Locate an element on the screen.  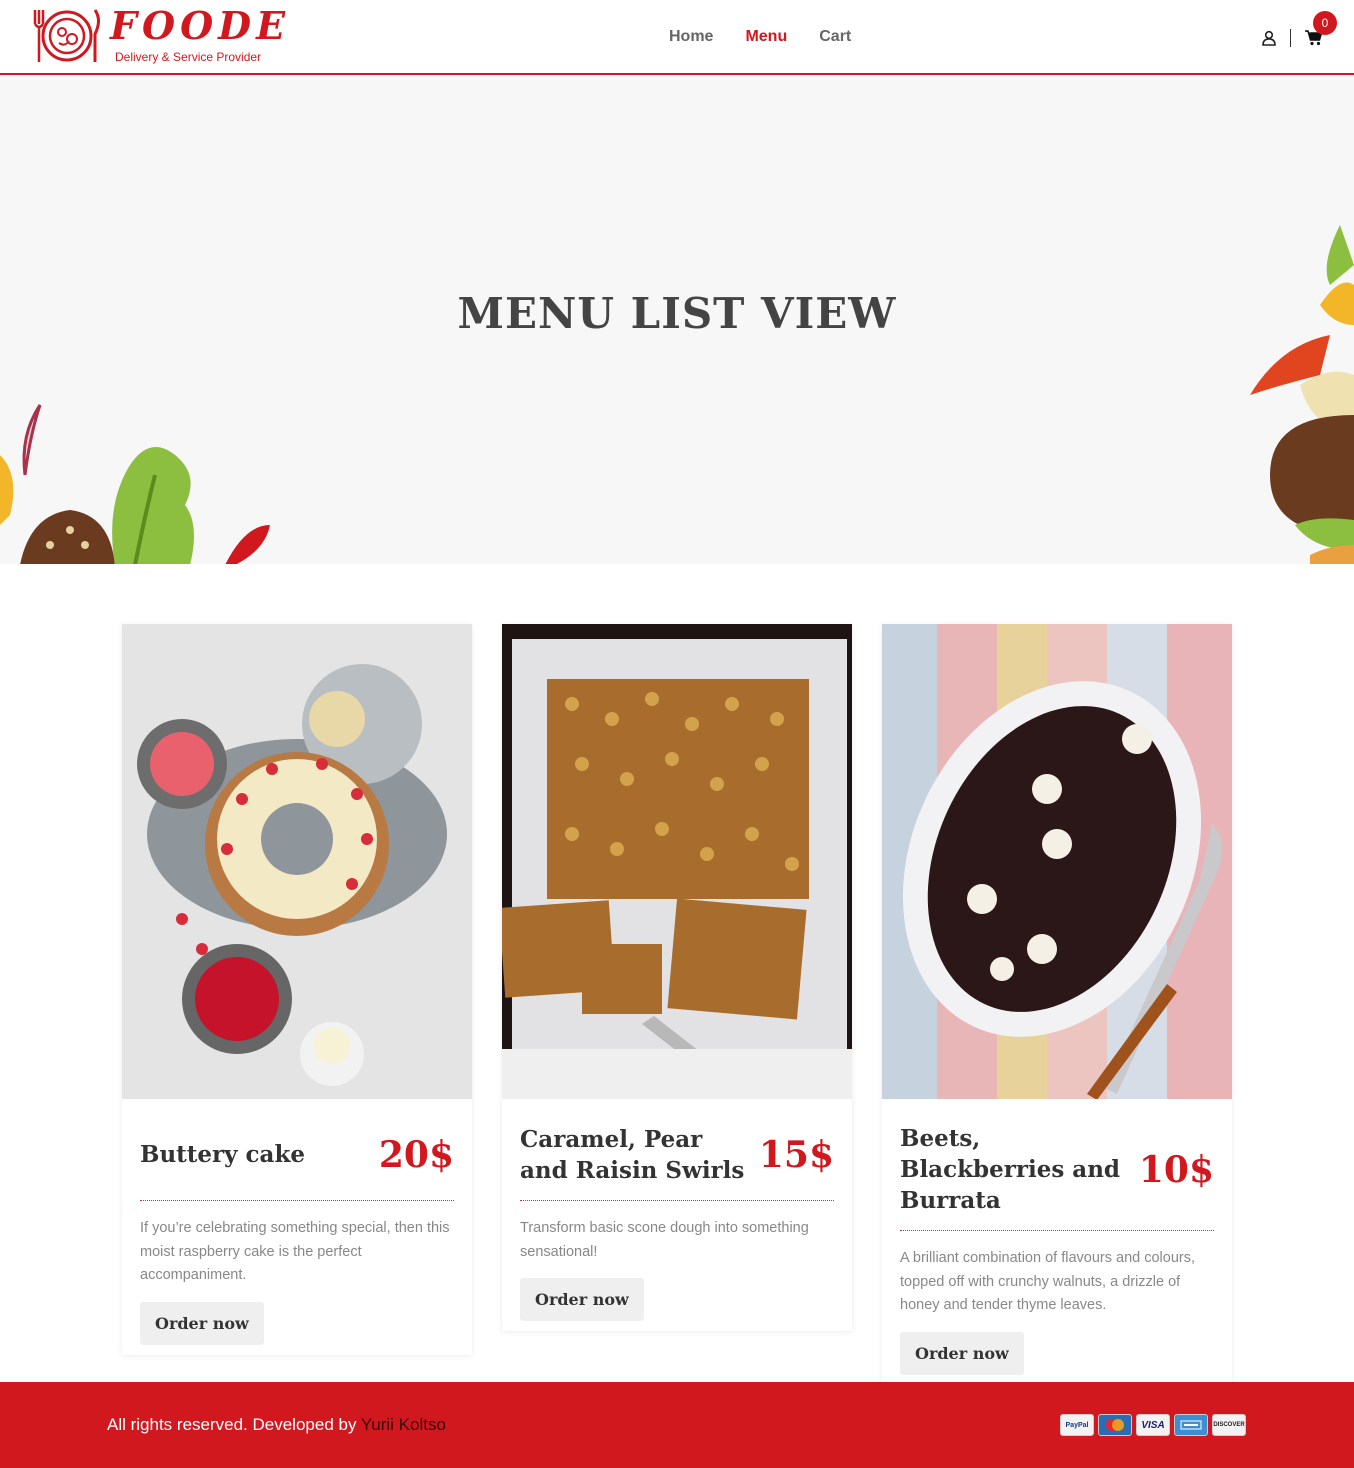
dish-name: Buttery cake is located at coordinates (223, 1154).